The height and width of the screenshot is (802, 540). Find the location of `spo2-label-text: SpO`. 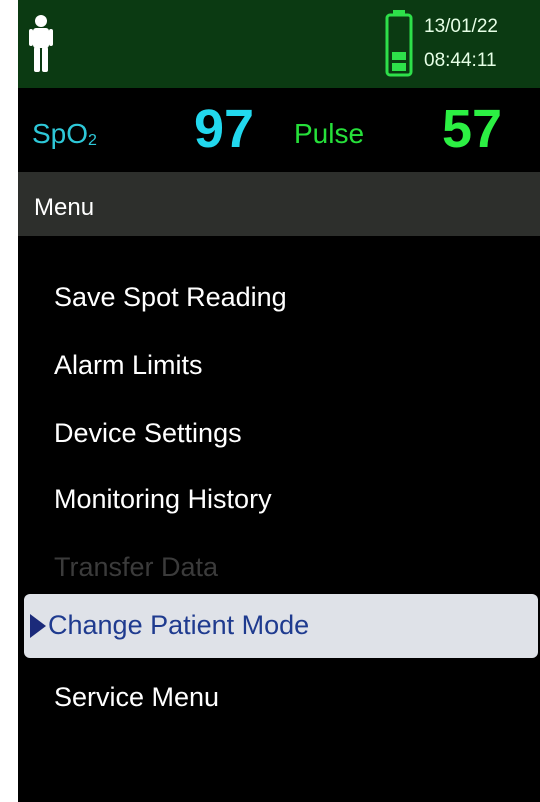

spo2-label-text: SpO is located at coordinates (60, 133).